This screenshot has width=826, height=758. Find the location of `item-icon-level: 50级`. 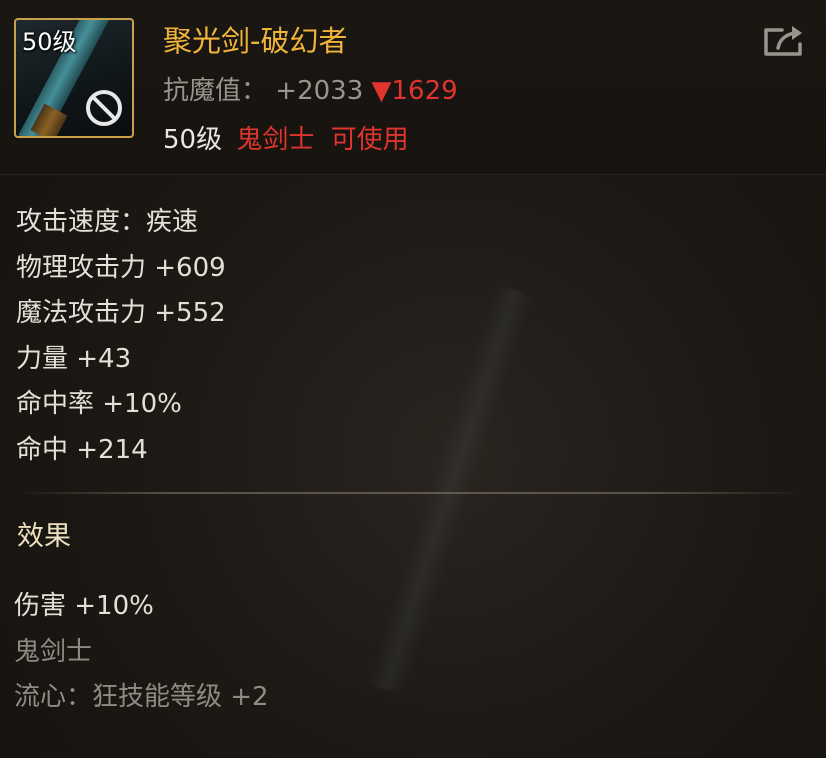

item-icon-level: 50级 is located at coordinates (49, 42).